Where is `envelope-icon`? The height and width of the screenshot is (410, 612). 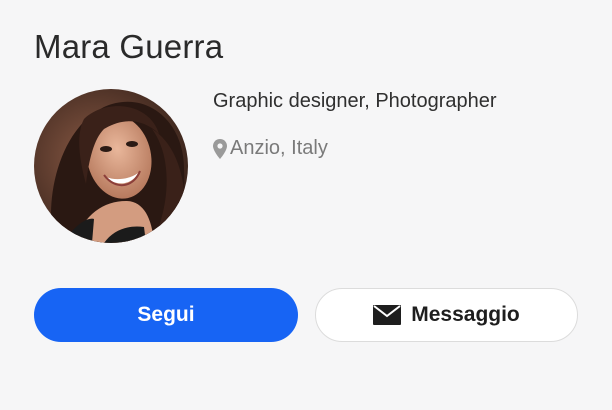 envelope-icon is located at coordinates (387, 315).